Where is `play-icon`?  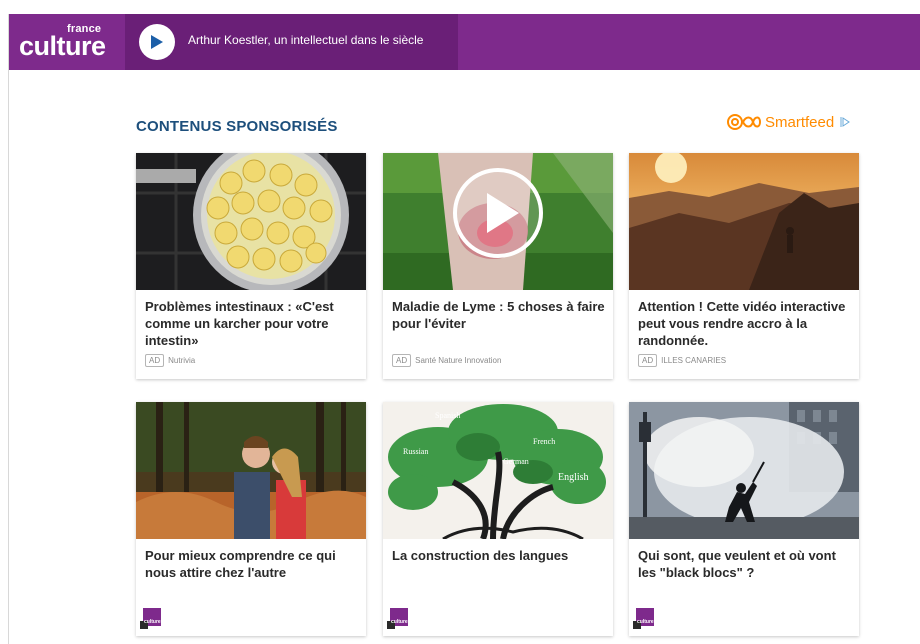
play-icon is located at coordinates (157, 42).